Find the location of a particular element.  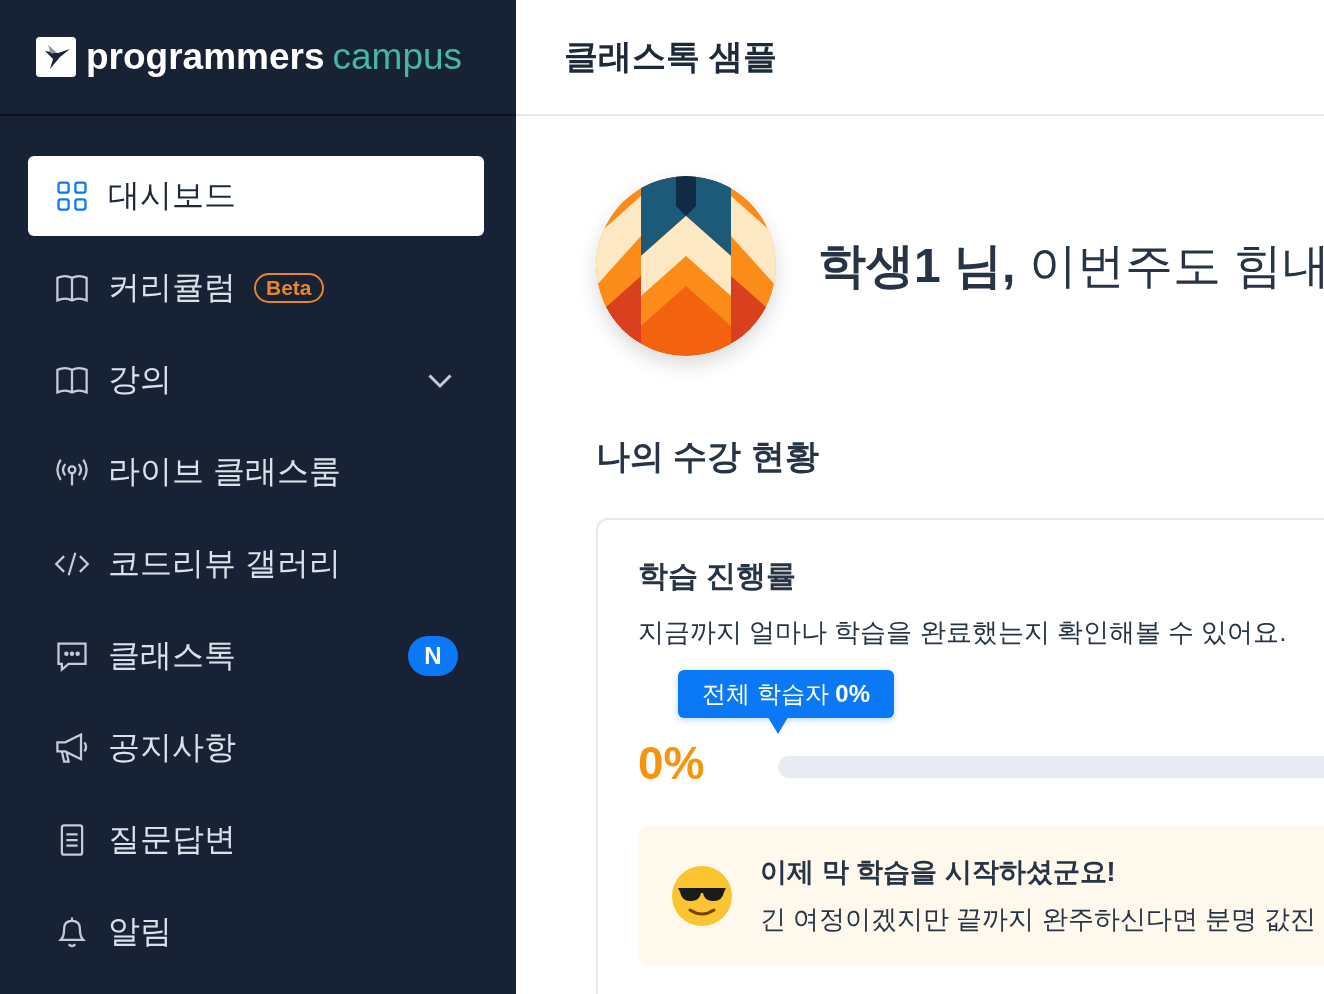

sidebar-item: 대시보드 is located at coordinates (256, 196).